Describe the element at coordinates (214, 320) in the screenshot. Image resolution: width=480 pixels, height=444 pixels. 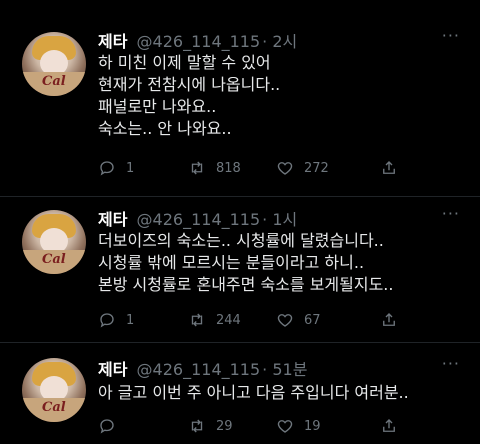
I see `retweet-button: 244` at that location.